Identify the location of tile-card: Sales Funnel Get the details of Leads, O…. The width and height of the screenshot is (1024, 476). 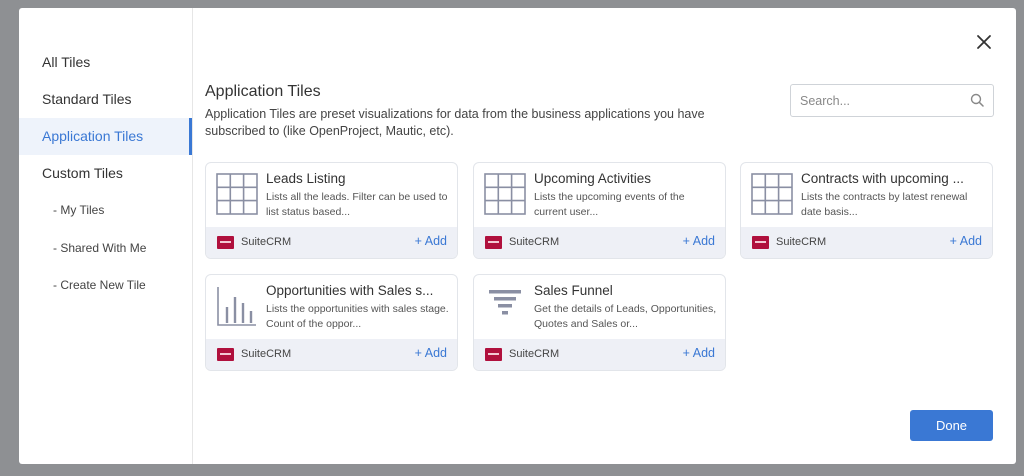
(599, 322).